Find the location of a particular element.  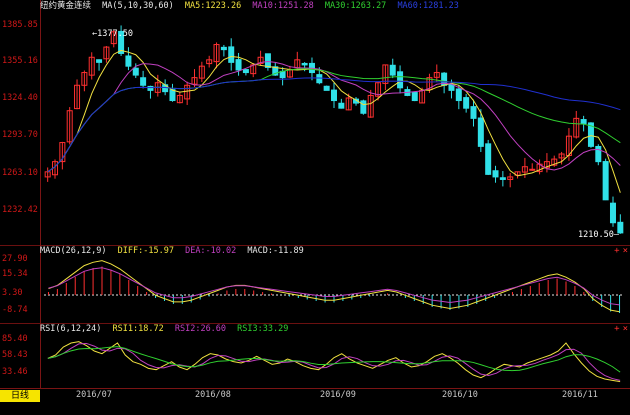

rsi1-line is located at coordinates (334, 362).